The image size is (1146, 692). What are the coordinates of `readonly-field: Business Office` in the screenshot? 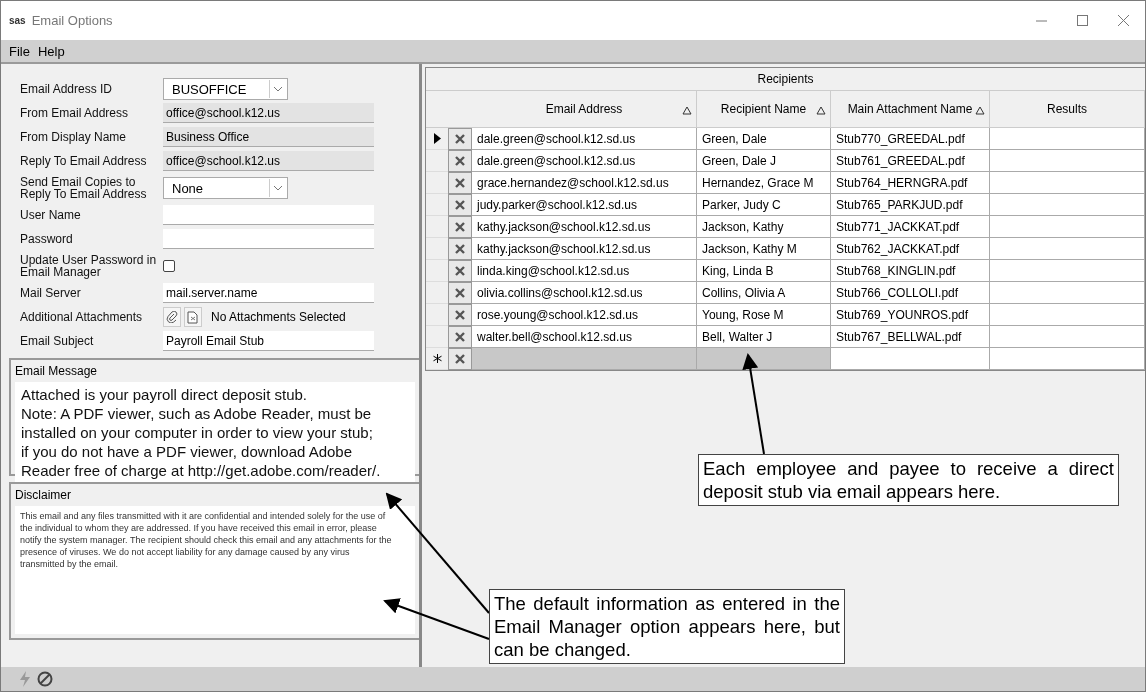 It's located at (268, 137).